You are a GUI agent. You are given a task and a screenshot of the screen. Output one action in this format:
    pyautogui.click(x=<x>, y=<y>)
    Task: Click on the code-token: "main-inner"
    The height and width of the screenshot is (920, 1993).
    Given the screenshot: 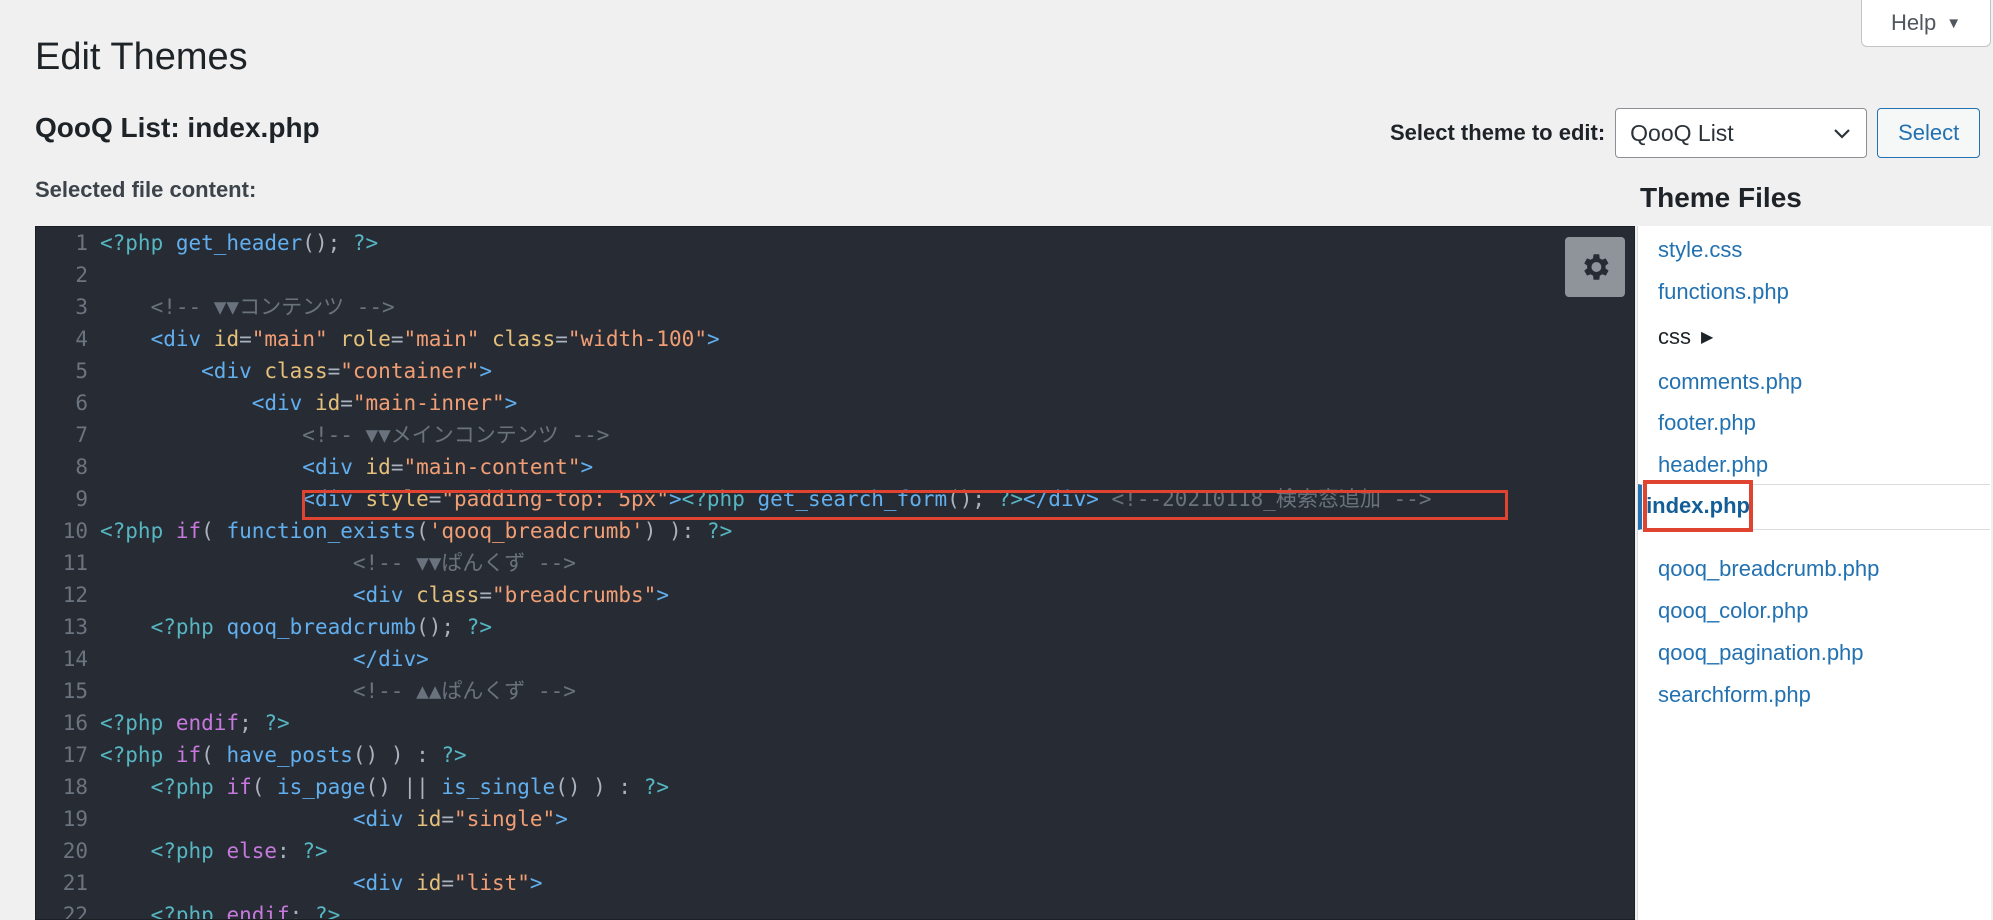 What is the action you would take?
    pyautogui.click(x=428, y=403)
    